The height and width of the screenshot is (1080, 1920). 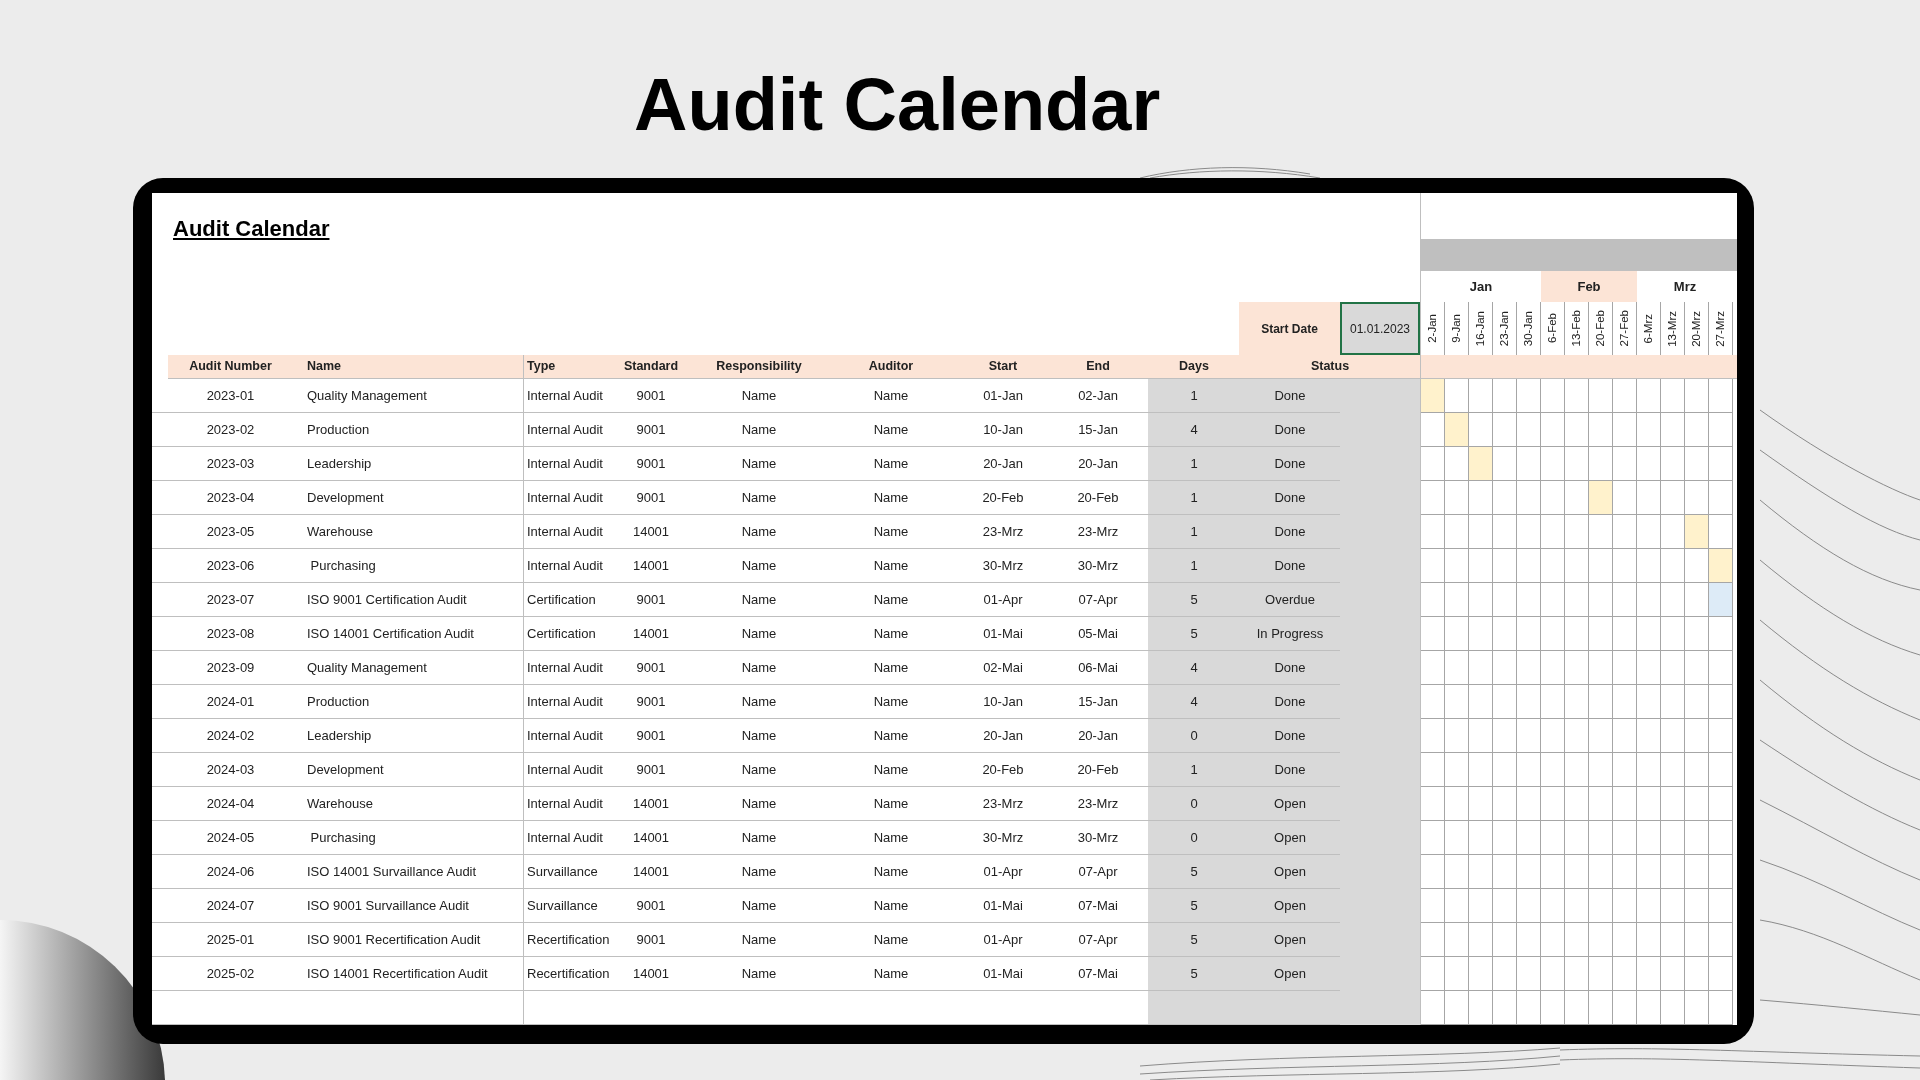 I want to click on table-cell: 2023-08, so click(x=222, y=634).